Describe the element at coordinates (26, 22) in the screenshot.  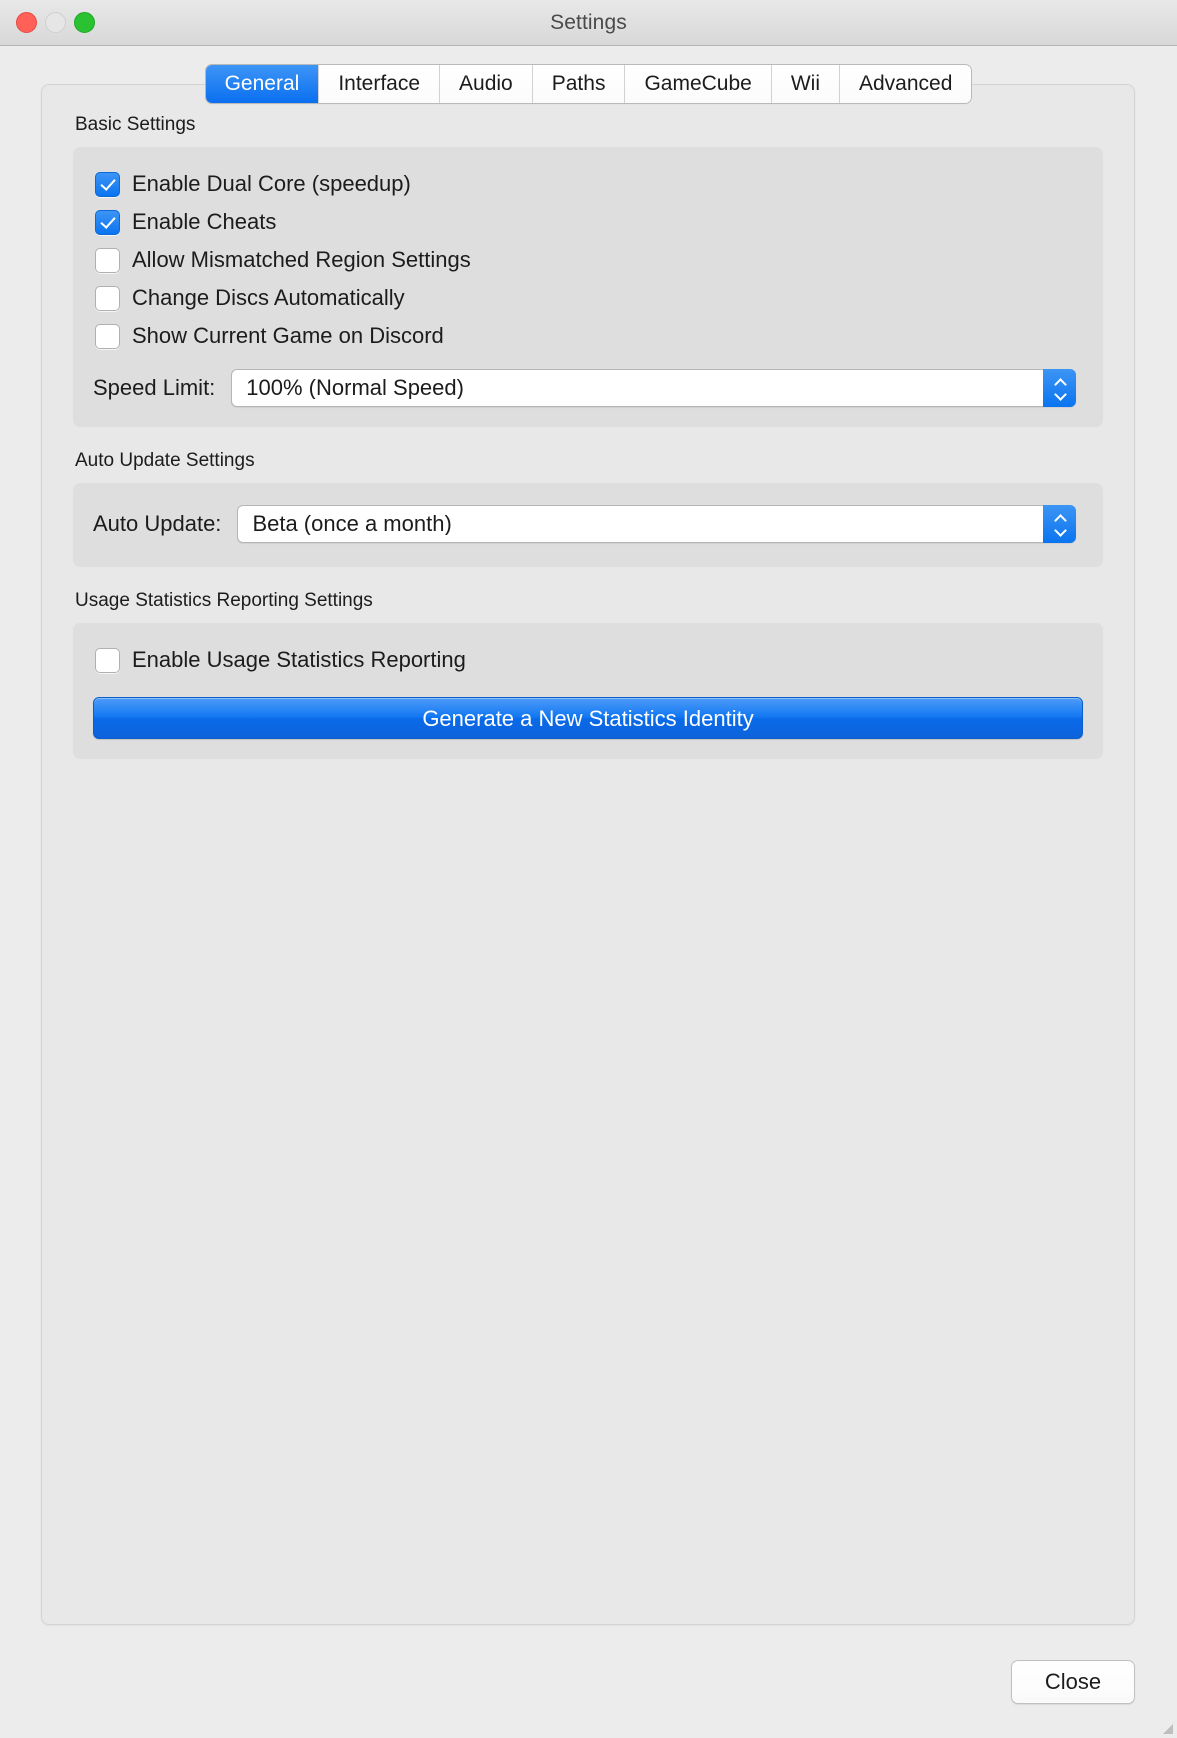
I see `close-window-button` at that location.